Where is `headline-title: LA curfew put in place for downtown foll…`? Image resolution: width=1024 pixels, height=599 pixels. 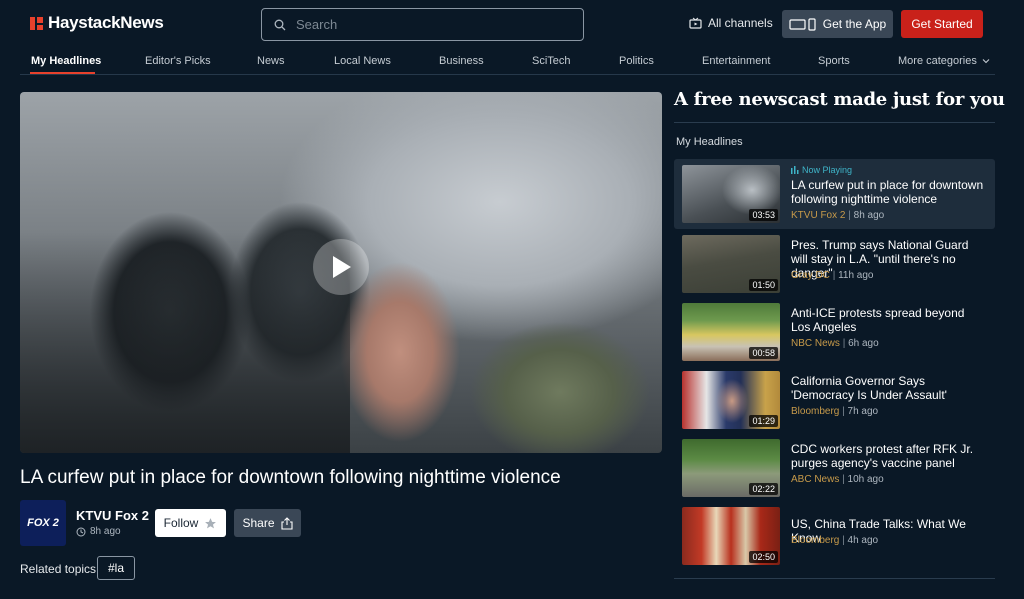
headline-title: LA curfew put in place for downtown foll… is located at coordinates (887, 192).